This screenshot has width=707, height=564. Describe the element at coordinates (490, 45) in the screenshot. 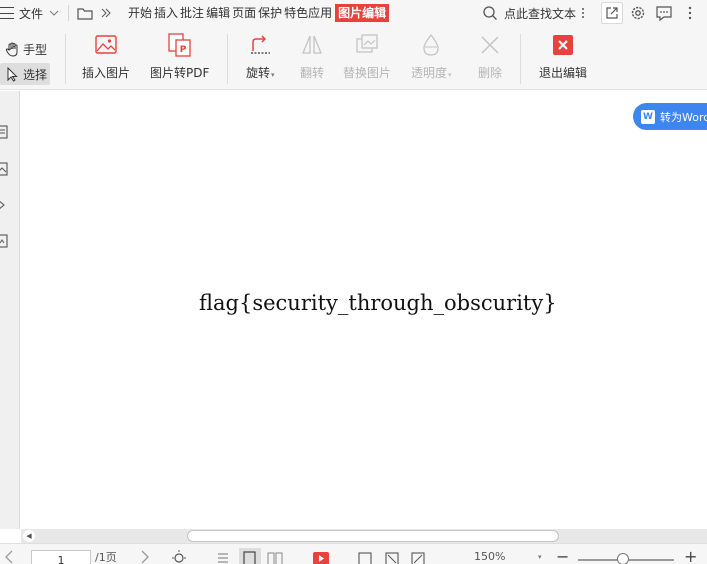

I see `delete-x-icon` at that location.